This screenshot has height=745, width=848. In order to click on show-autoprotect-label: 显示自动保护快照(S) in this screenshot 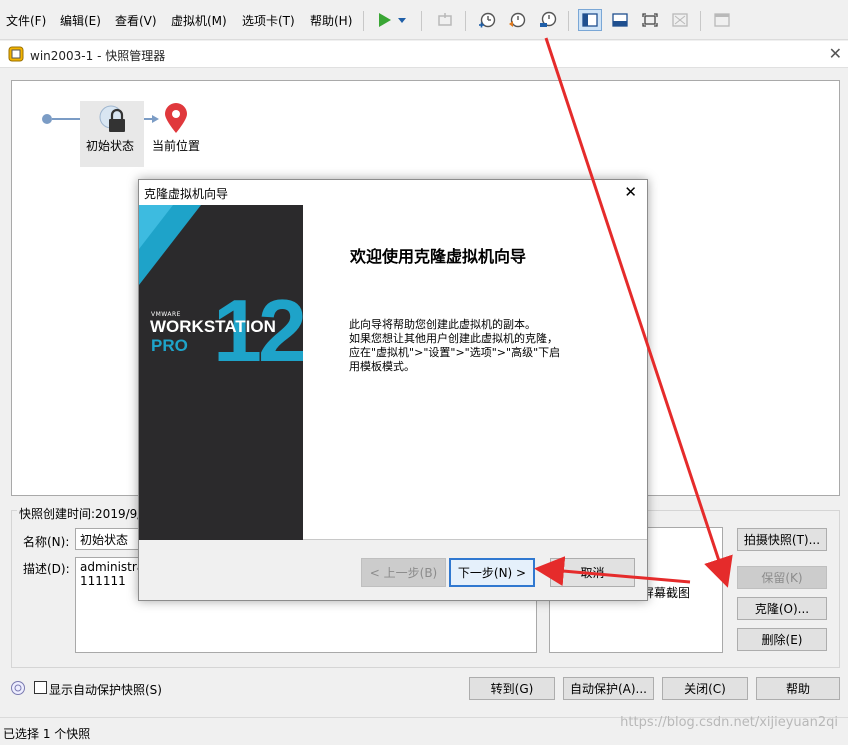, I will do `click(105, 690)`.